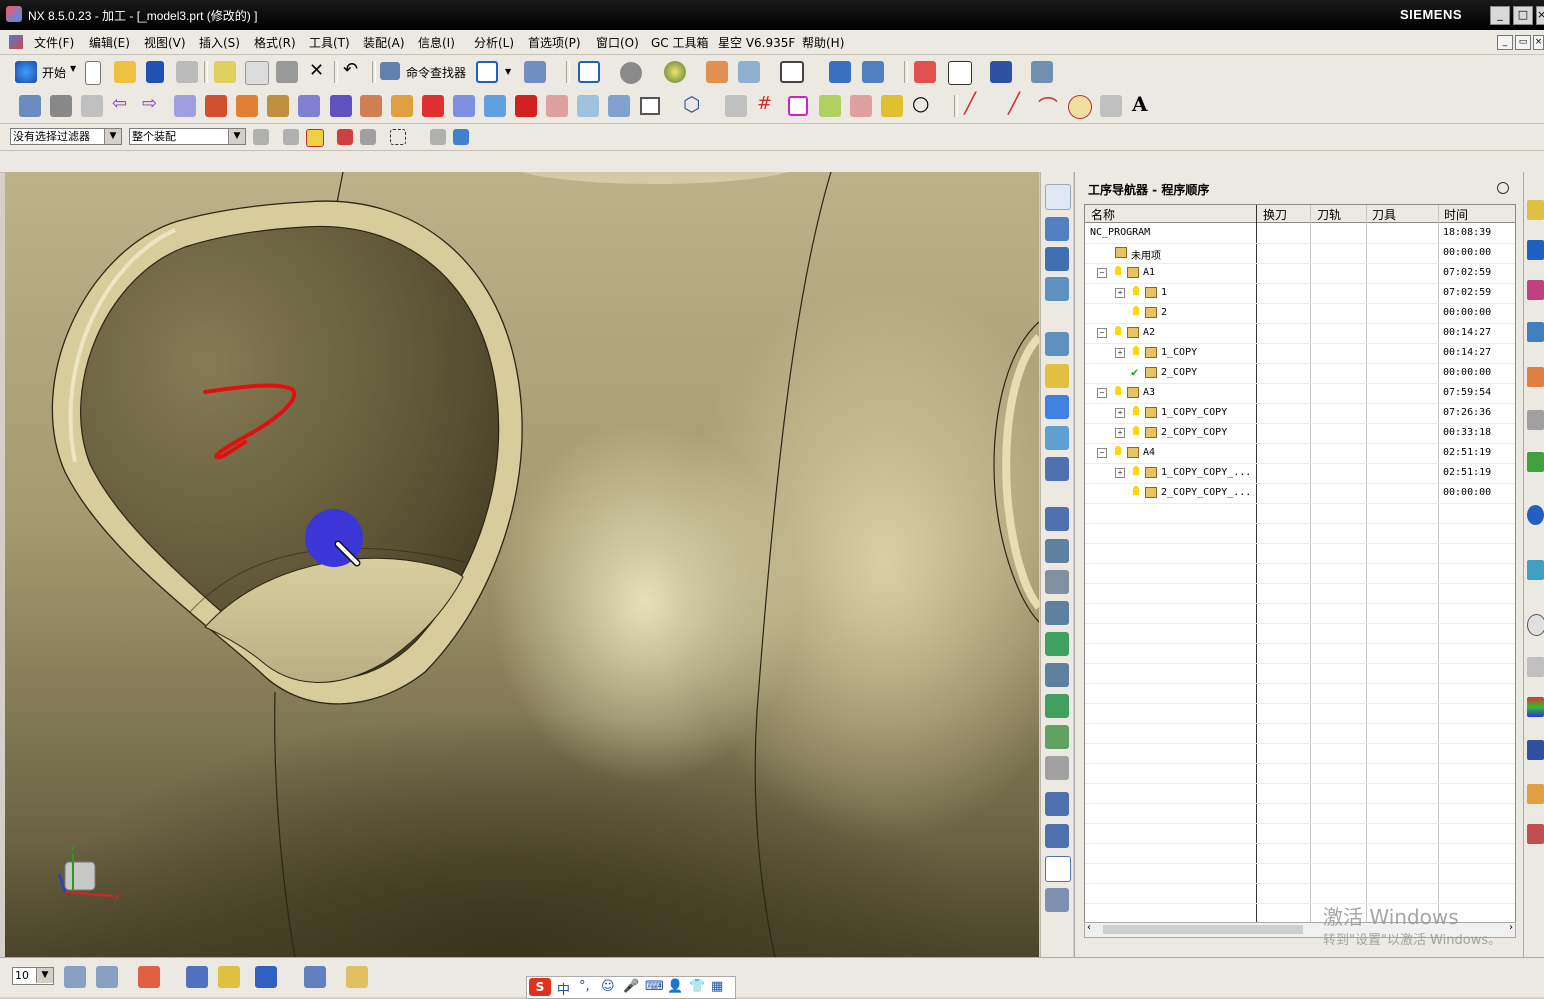 The width and height of the screenshot is (1544, 999). I want to click on assembly-navigator-tab-icon, so click(1535, 210).